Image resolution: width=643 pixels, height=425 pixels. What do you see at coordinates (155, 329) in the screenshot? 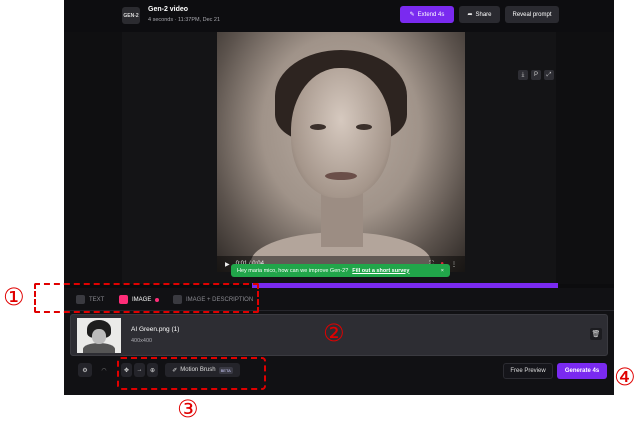
I see `image-file-name: AI Green.png (1)` at bounding box center [155, 329].